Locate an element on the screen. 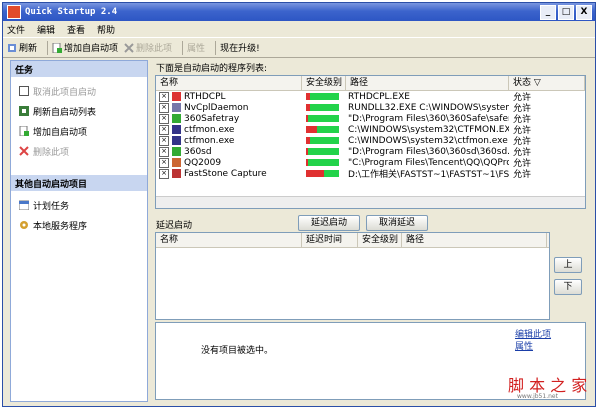  cell-name: × 360sd is located at coordinates (229, 151).